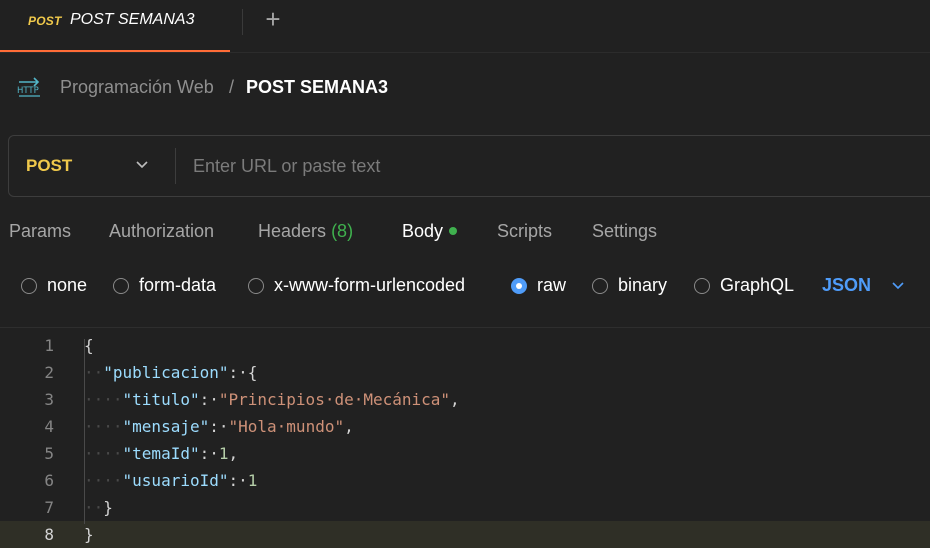 Image resolution: width=930 pixels, height=548 pixels. What do you see at coordinates (29, 286) in the screenshot?
I see `radio-none` at bounding box center [29, 286].